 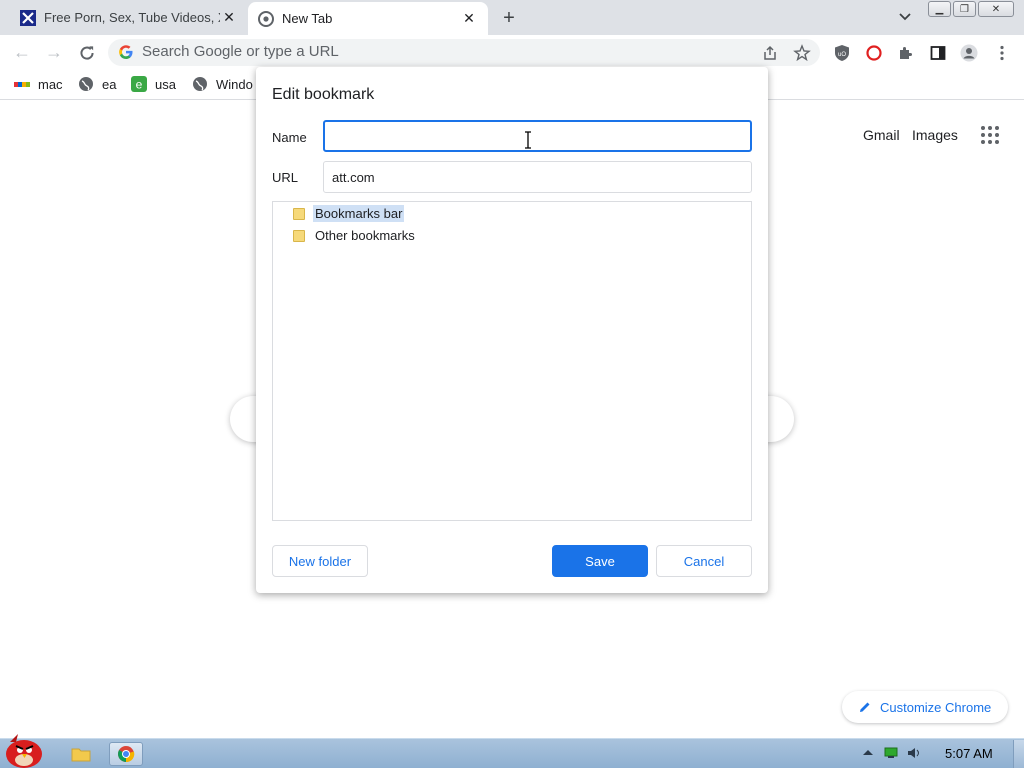 What do you see at coordinates (126, 52) in the screenshot?
I see `google-g-icon` at bounding box center [126, 52].